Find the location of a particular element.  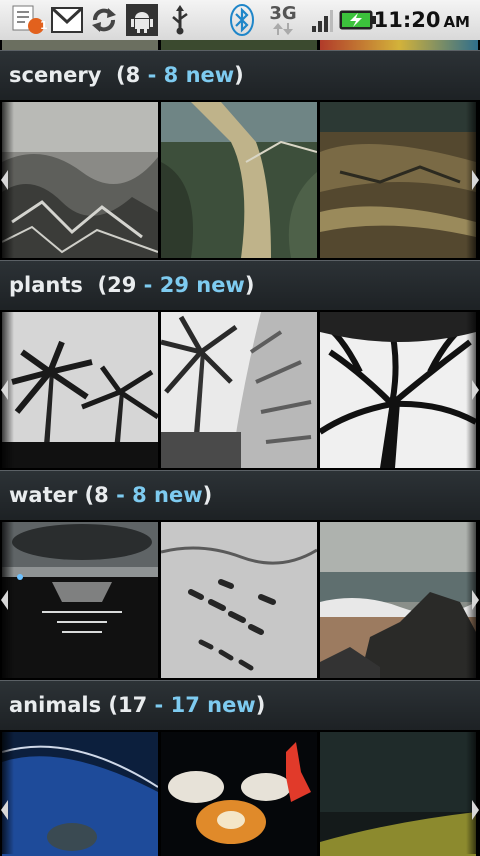

gallery-header: plants (29 - 29 new) is located at coordinates (240, 285).